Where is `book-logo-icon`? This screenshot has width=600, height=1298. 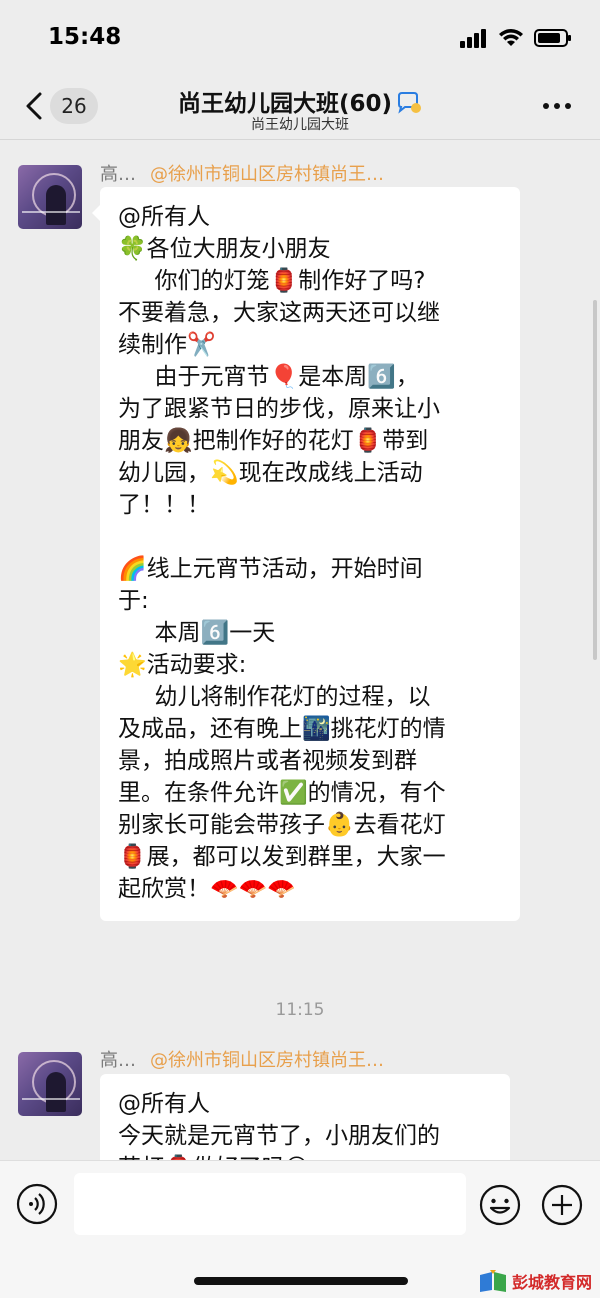 book-logo-icon is located at coordinates (492, 1281).